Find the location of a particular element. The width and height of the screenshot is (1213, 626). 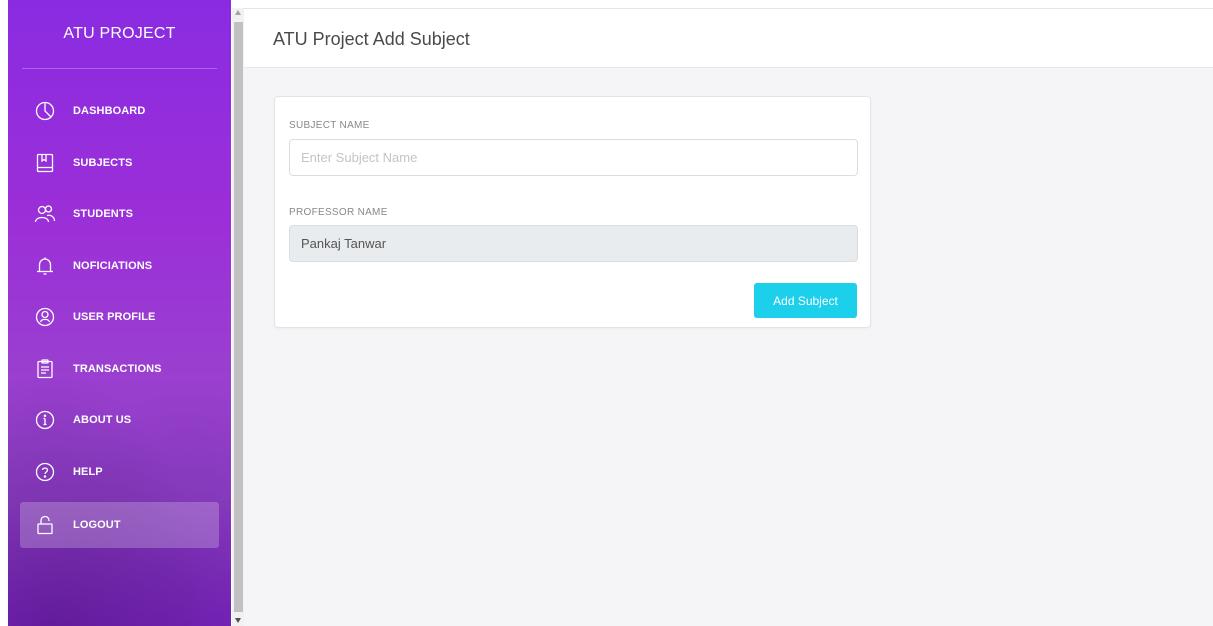

sidebar-item-label: HELP is located at coordinates (88, 471).